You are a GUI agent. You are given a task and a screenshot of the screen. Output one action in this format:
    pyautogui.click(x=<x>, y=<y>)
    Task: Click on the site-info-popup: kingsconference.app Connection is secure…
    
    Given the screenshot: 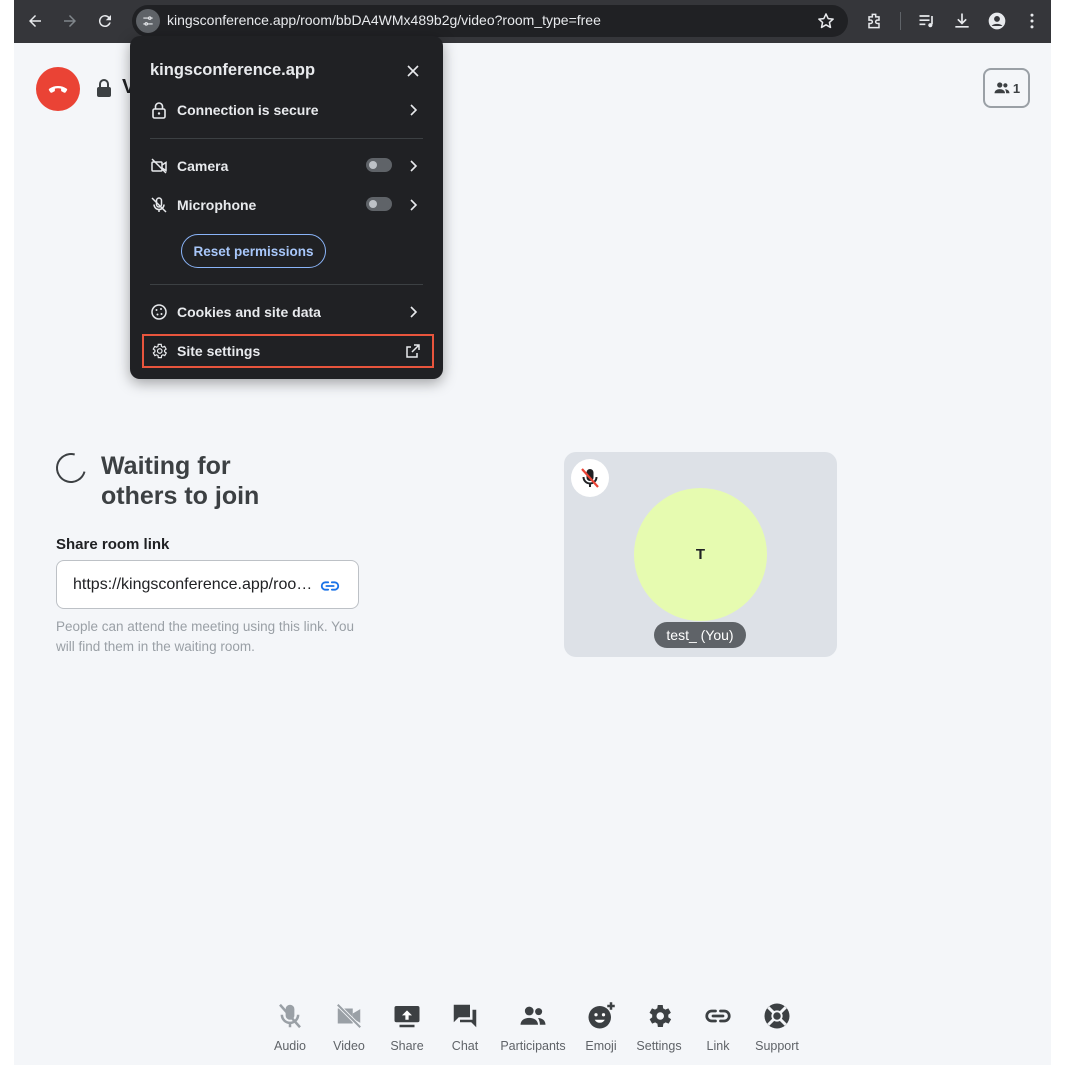 What is the action you would take?
    pyautogui.click(x=286, y=207)
    